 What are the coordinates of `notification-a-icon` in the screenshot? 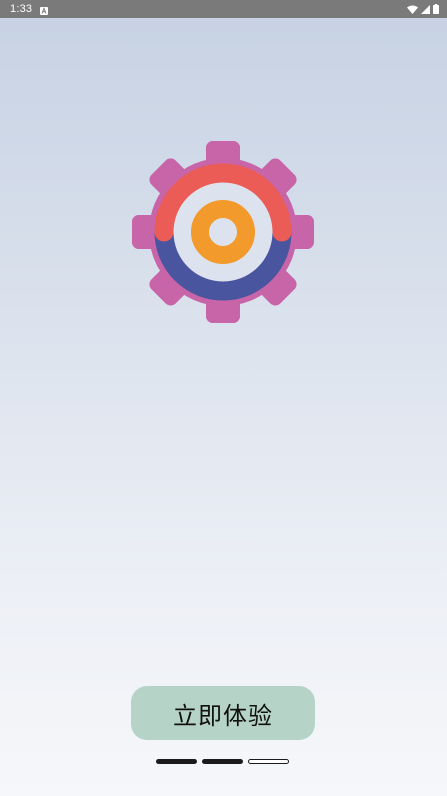 It's located at (44, 10).